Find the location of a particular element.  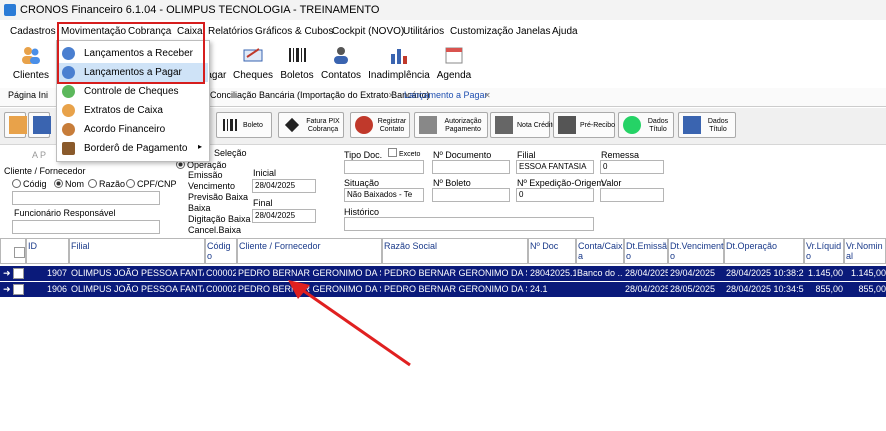

contatos-button: Contatos is located at coordinates (341, 64).